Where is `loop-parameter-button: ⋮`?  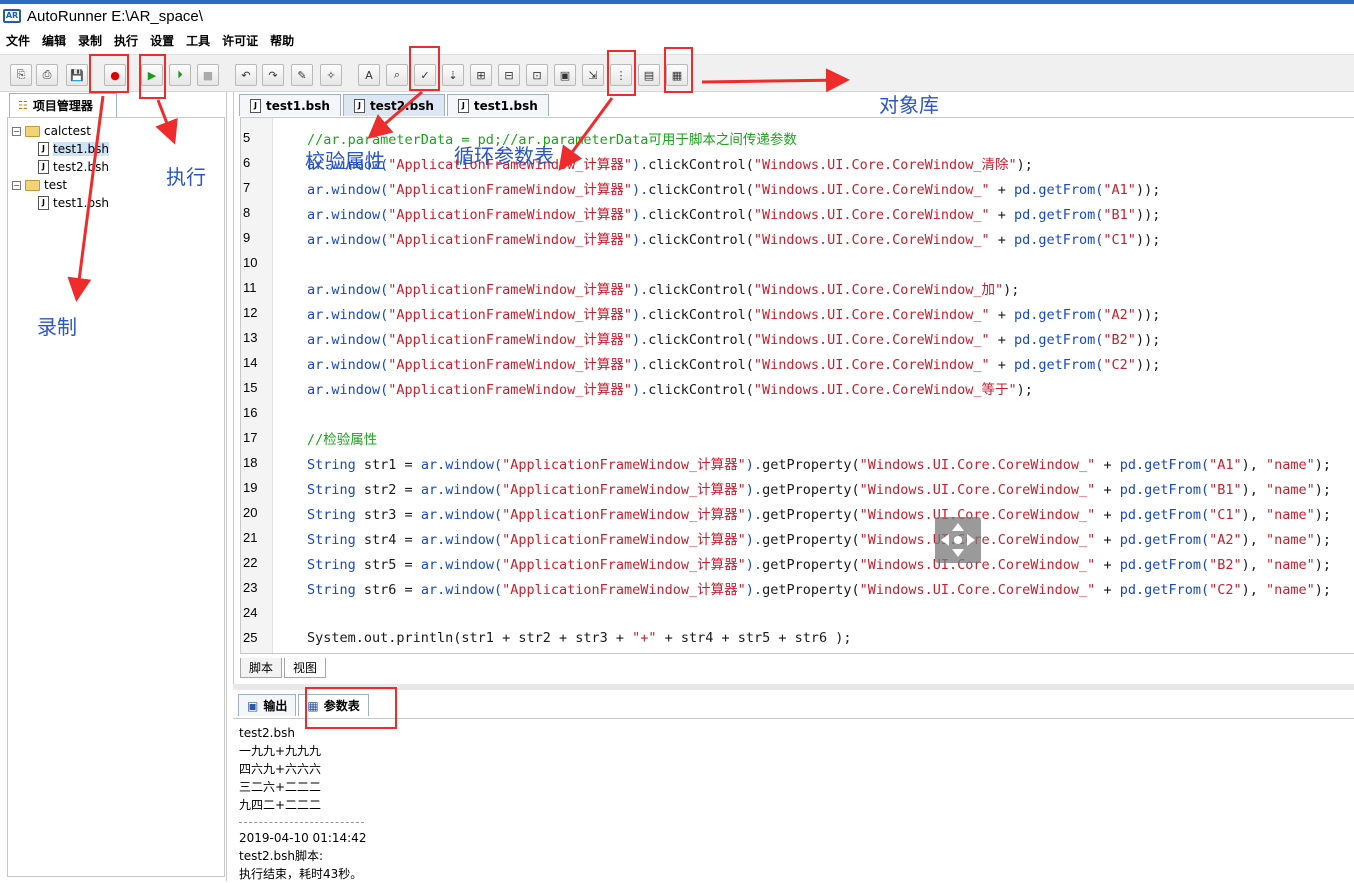 loop-parameter-button: ⋮ is located at coordinates (621, 75).